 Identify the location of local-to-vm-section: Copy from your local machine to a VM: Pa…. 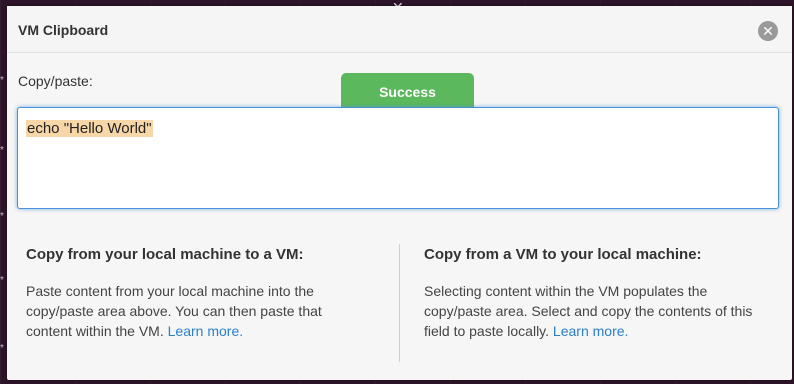
(196, 293).